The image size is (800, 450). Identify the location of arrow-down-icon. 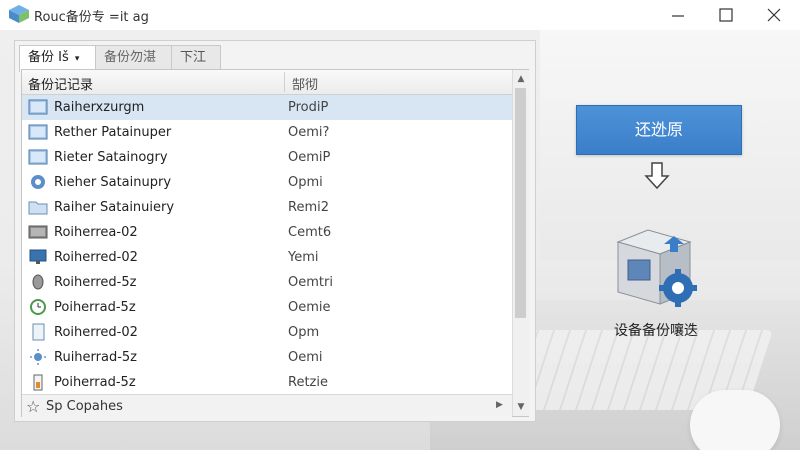
(657, 176).